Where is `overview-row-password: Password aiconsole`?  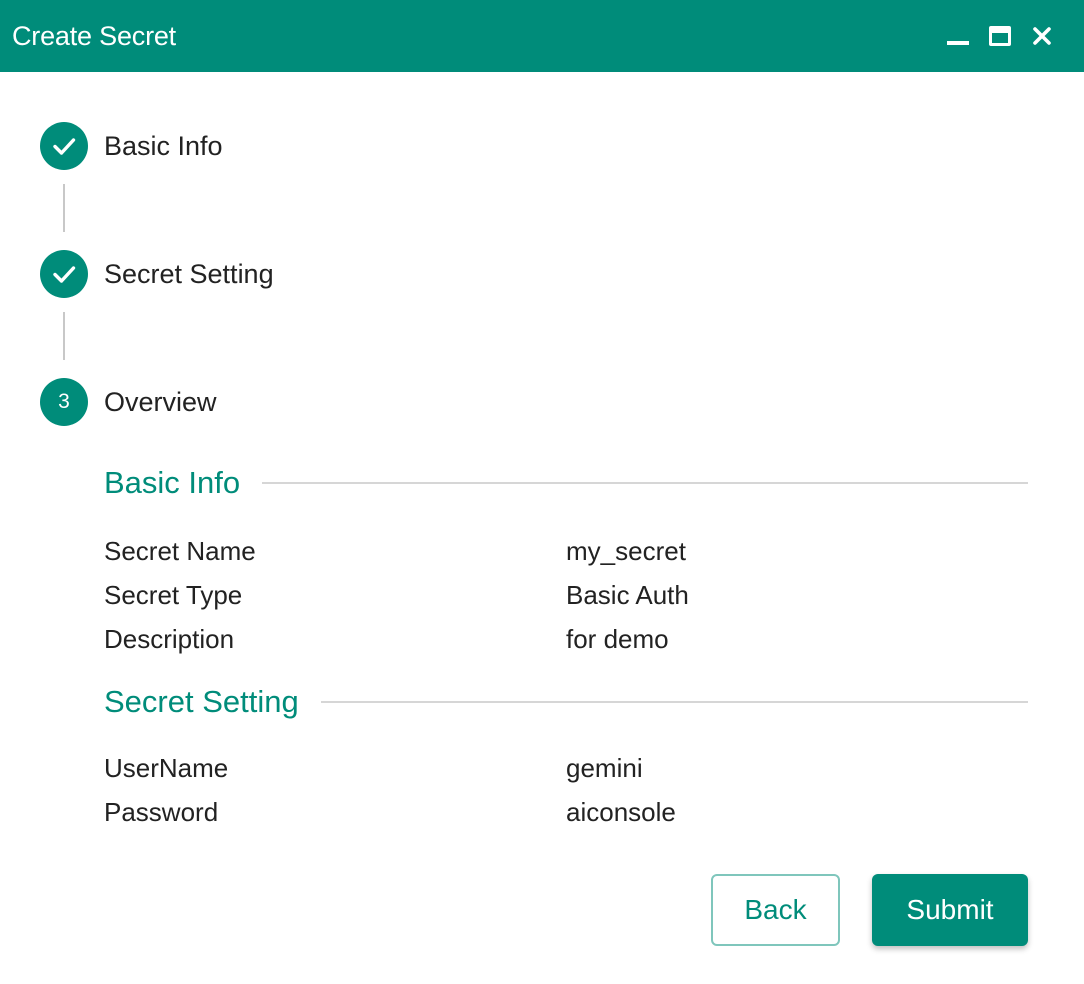 overview-row-password: Password aiconsole is located at coordinates (566, 812).